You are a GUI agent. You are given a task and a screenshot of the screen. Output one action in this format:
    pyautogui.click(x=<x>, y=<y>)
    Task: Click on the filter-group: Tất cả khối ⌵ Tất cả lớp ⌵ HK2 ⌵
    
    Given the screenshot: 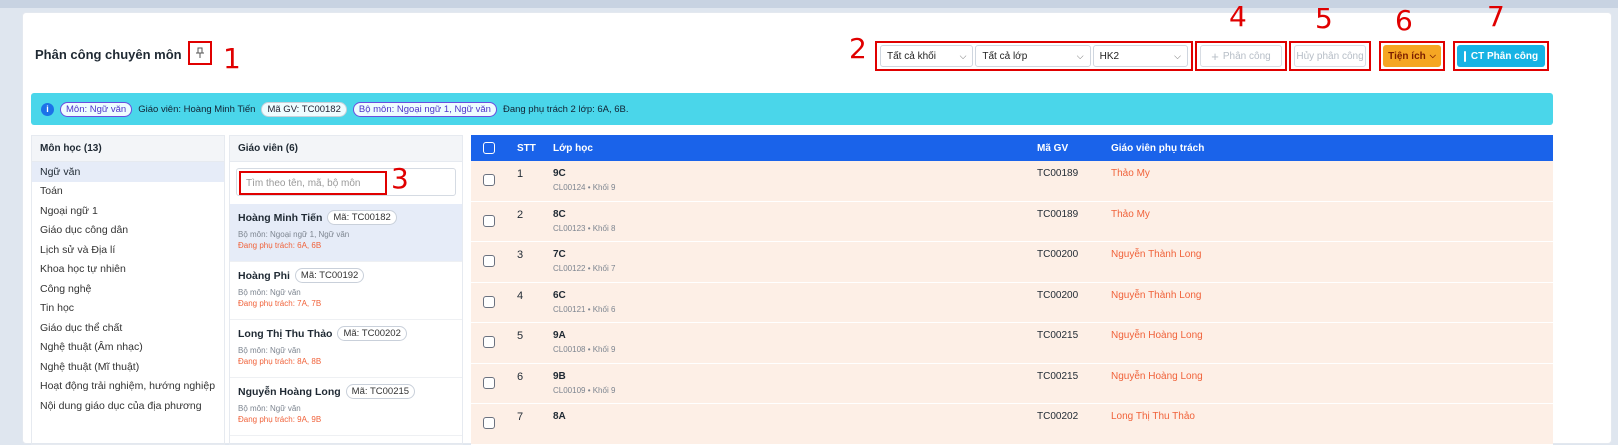 What is the action you would take?
    pyautogui.click(x=1034, y=56)
    